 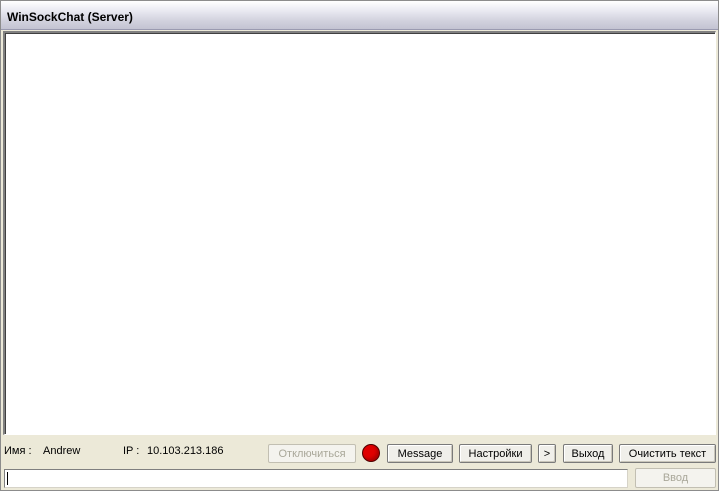 I want to click on settings-button: Настройки, so click(x=495, y=453).